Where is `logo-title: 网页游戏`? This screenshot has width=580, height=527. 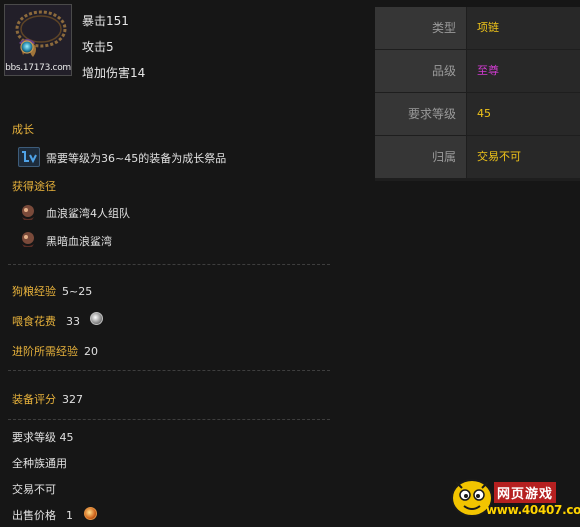 logo-title: 网页游戏 is located at coordinates (525, 492).